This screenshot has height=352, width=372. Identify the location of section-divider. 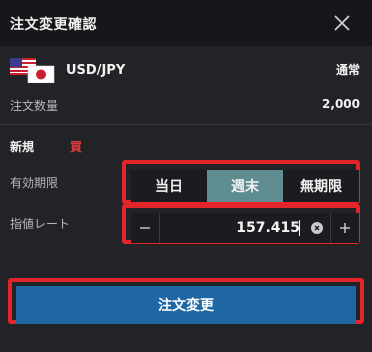
(186, 124).